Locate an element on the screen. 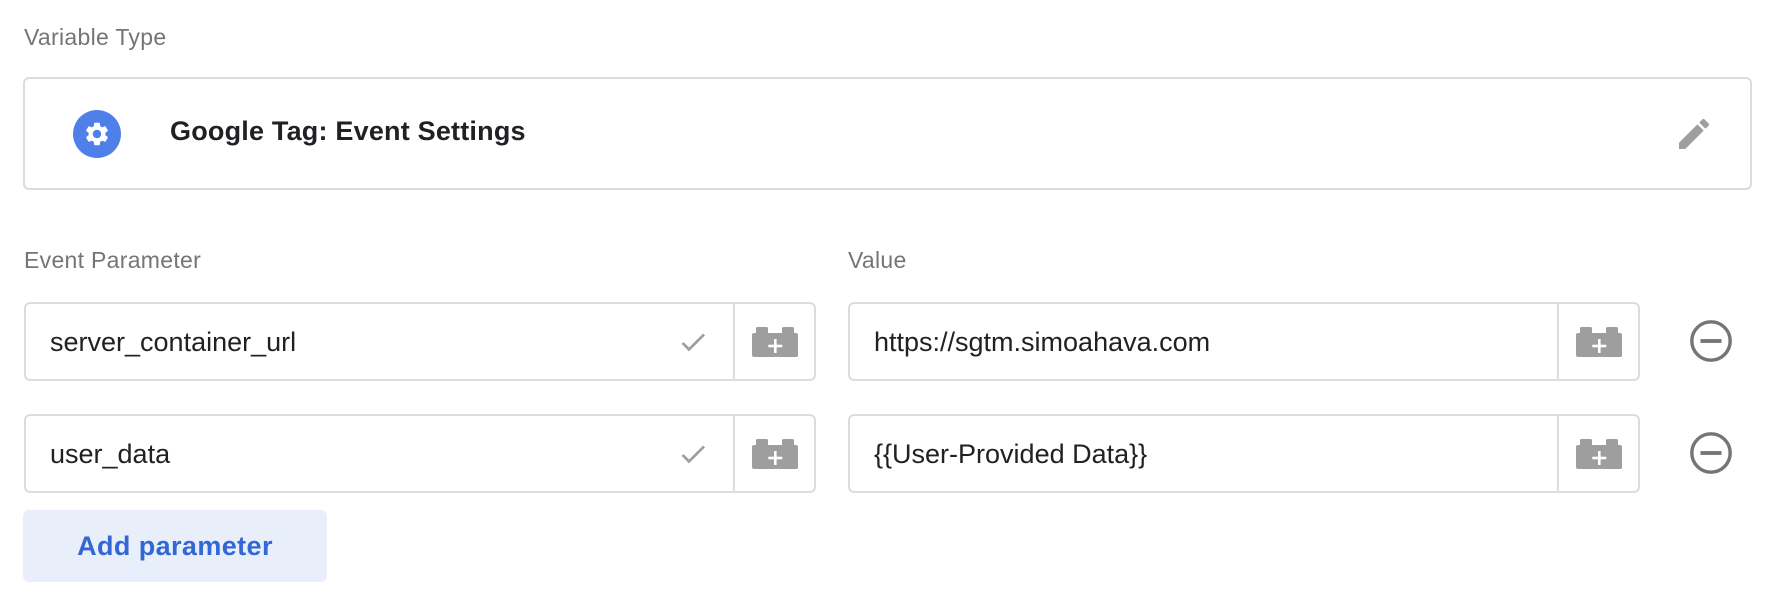 This screenshot has width=1766, height=604. pencil-icon is located at coordinates (1694, 134).